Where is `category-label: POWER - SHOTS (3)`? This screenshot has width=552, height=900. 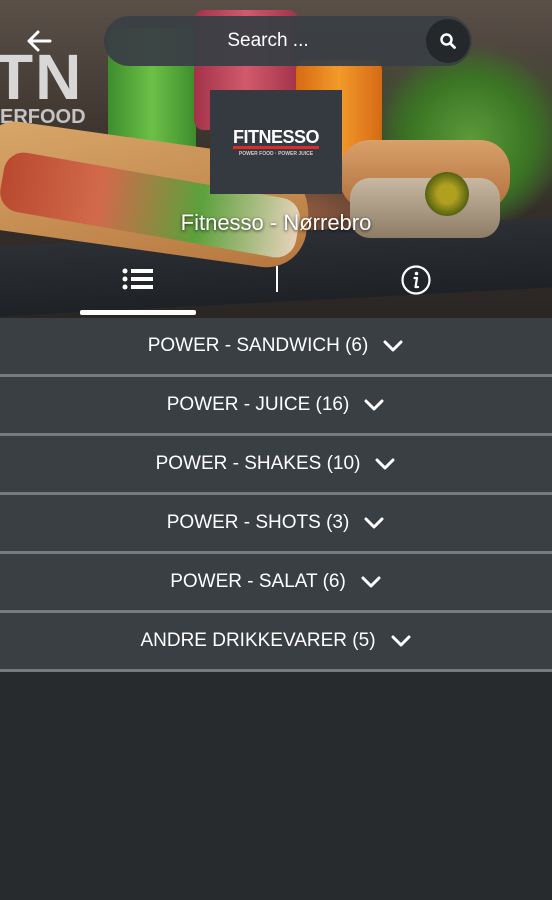 category-label: POWER - SHOTS (3) is located at coordinates (258, 522).